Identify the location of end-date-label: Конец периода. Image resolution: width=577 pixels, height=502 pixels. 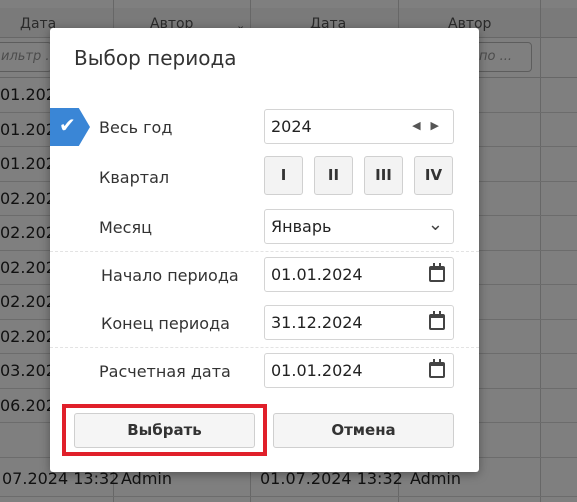
(165, 323).